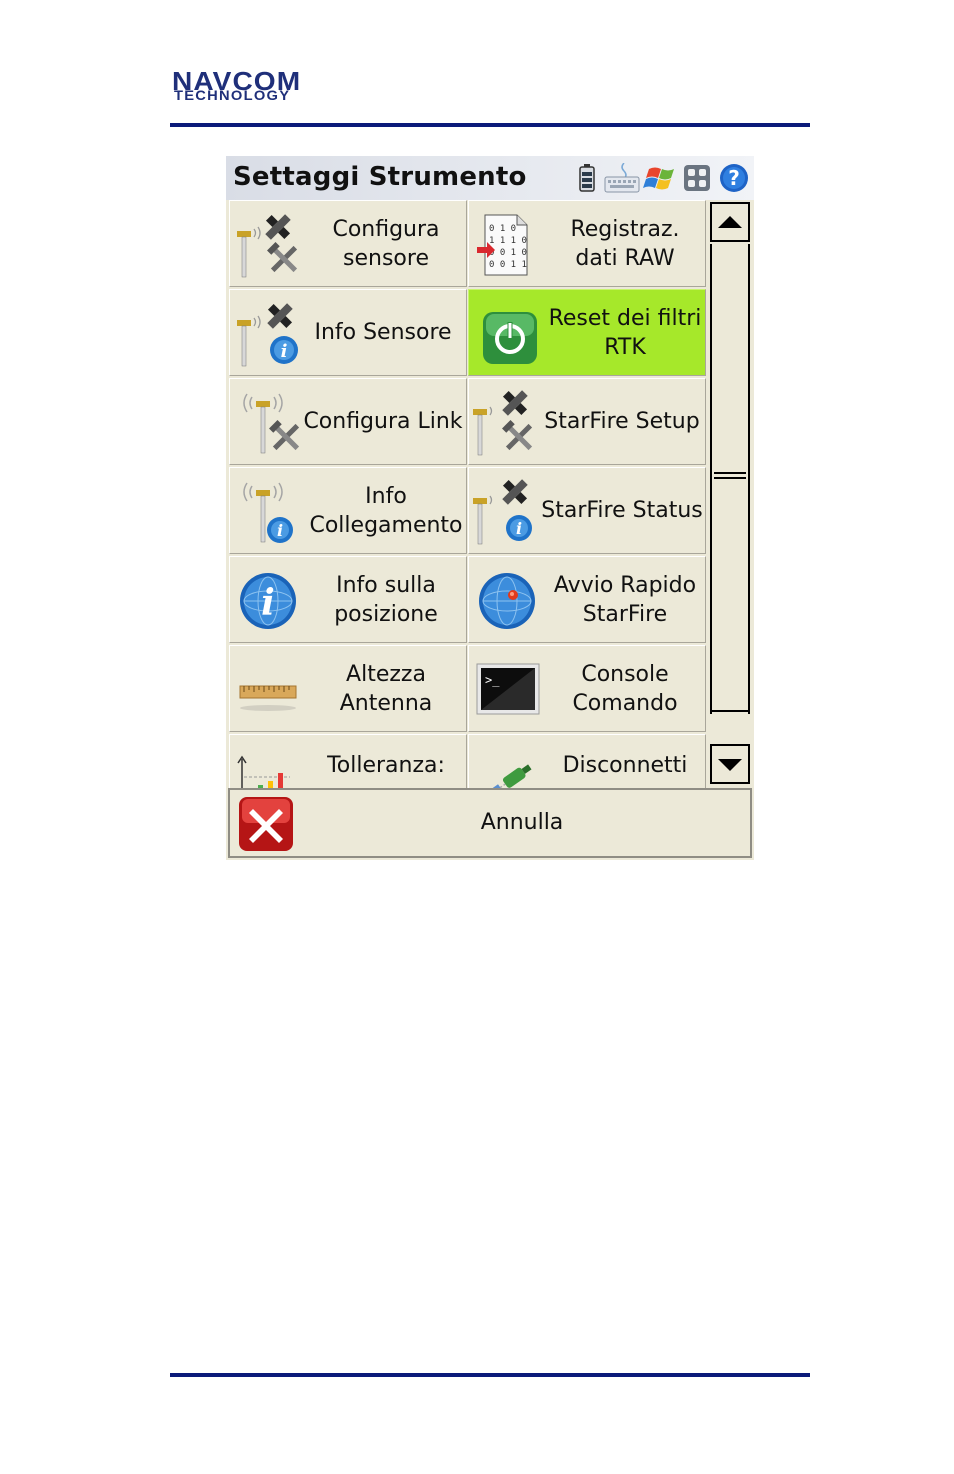 This screenshot has height=1474, width=954. I want to click on red-x-icon, so click(266, 824).